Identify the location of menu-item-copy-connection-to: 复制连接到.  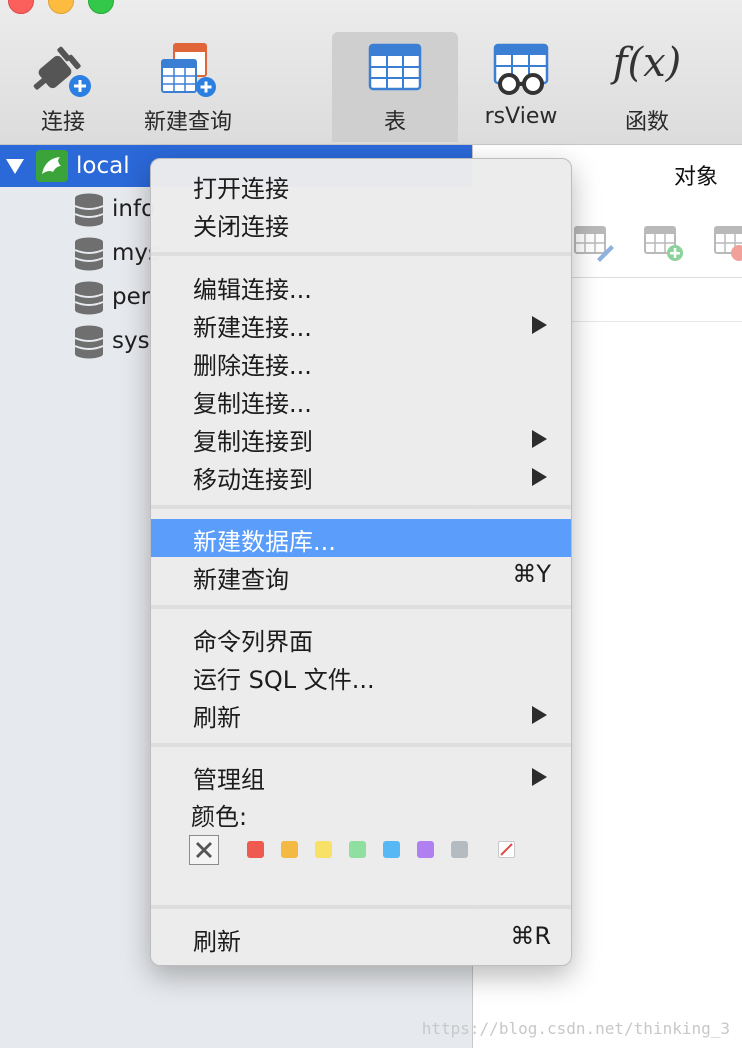
(361, 438).